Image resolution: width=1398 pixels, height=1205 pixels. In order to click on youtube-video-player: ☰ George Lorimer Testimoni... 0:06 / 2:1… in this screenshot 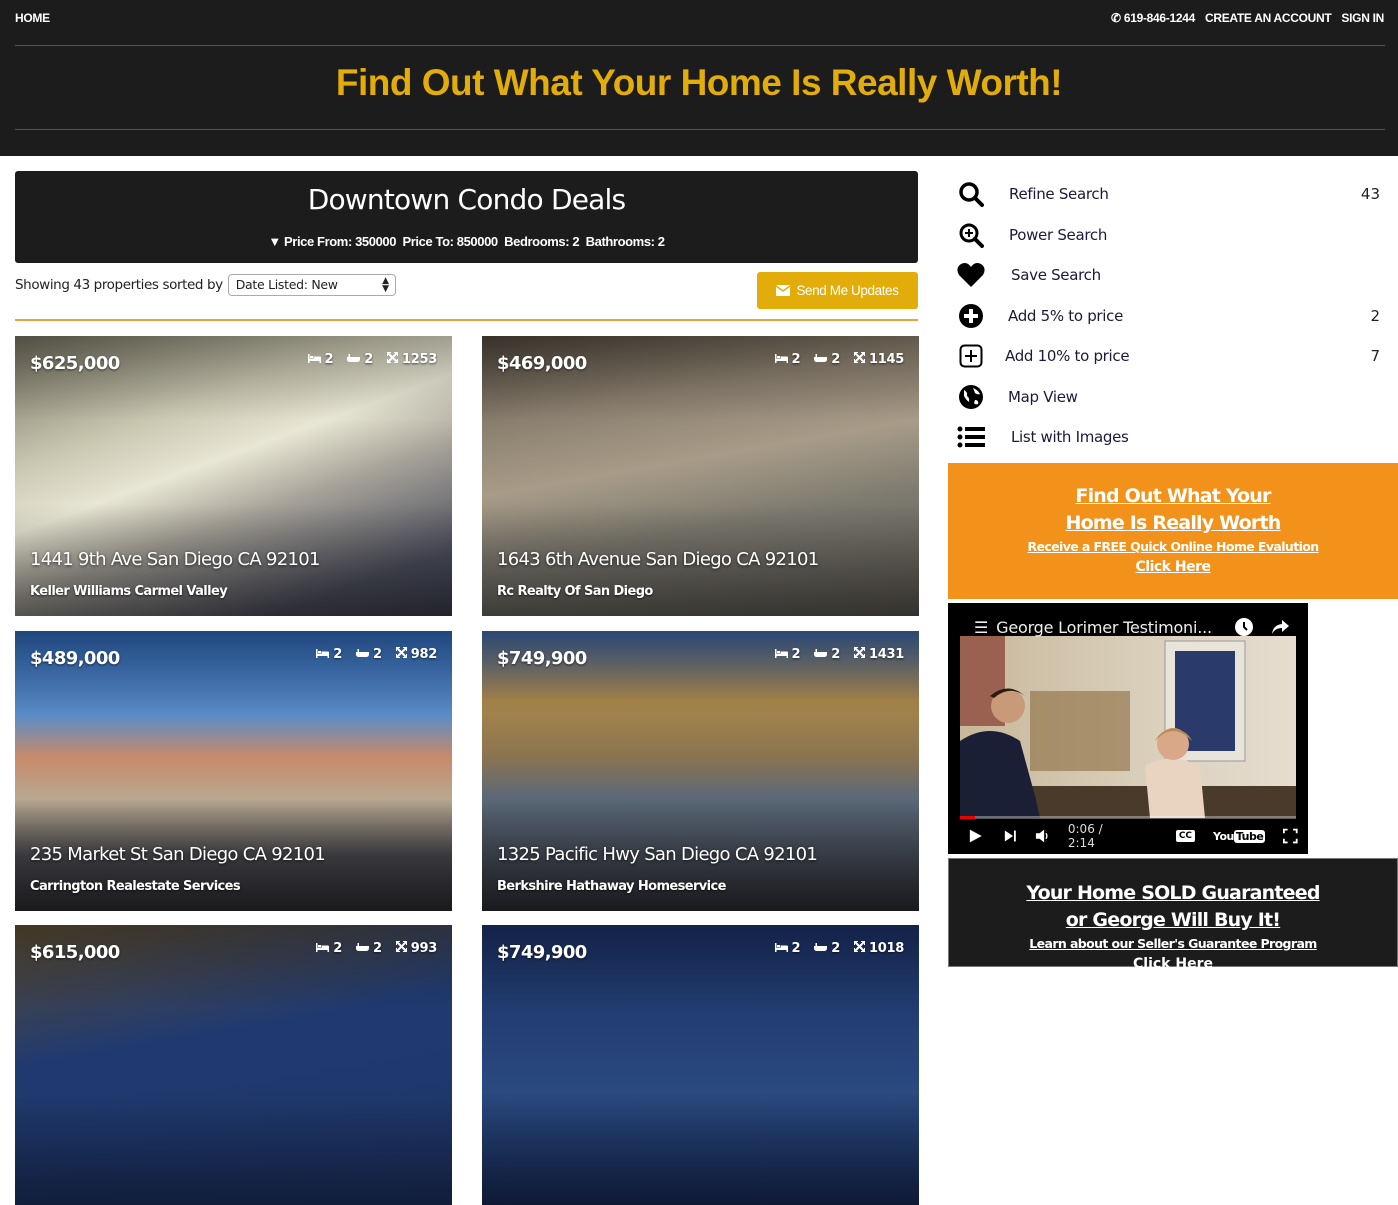, I will do `click(1128, 728)`.